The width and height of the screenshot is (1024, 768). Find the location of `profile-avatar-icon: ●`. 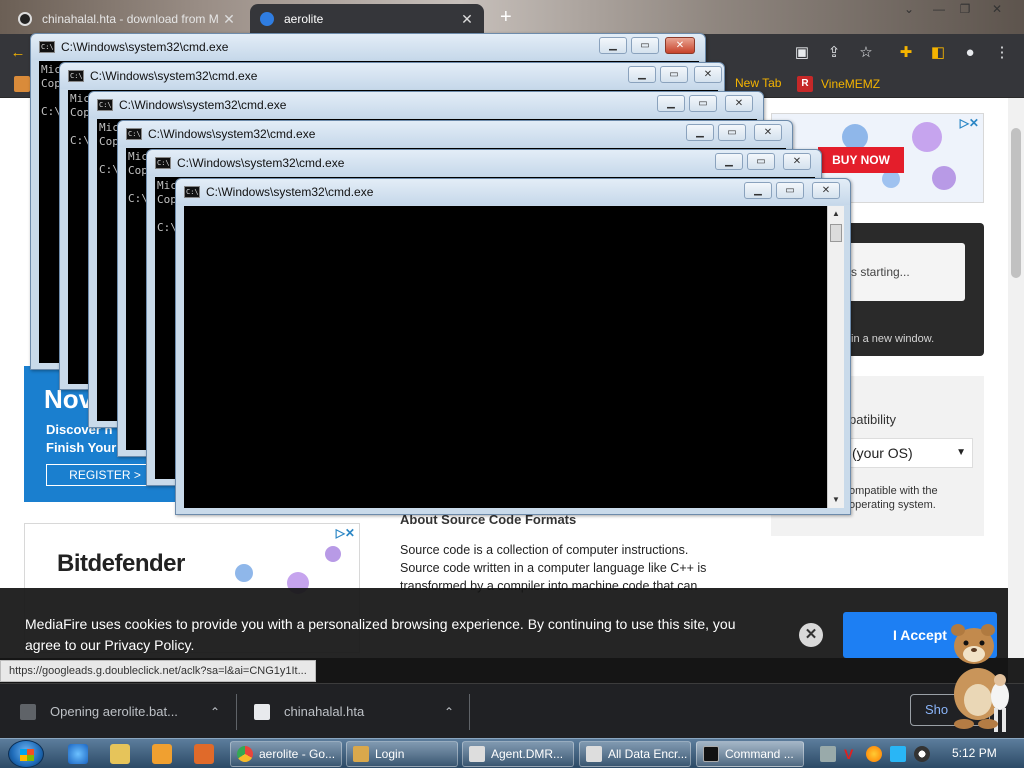

profile-avatar-icon: ● is located at coordinates (970, 53).